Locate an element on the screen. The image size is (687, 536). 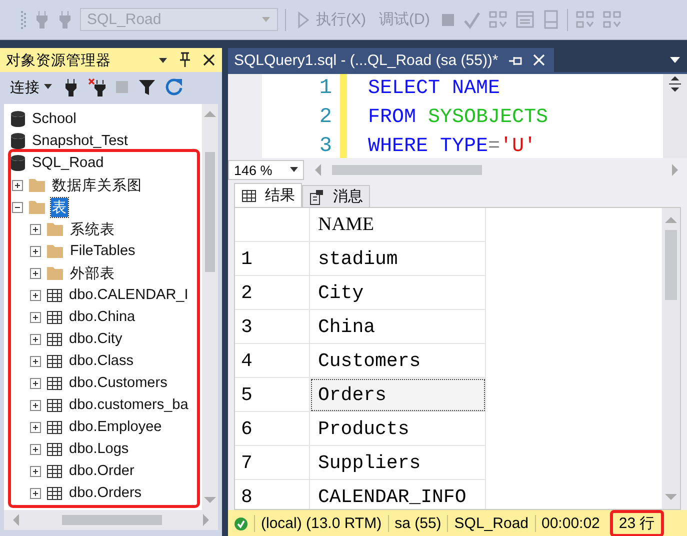
table-cell: City is located at coordinates (398, 293).